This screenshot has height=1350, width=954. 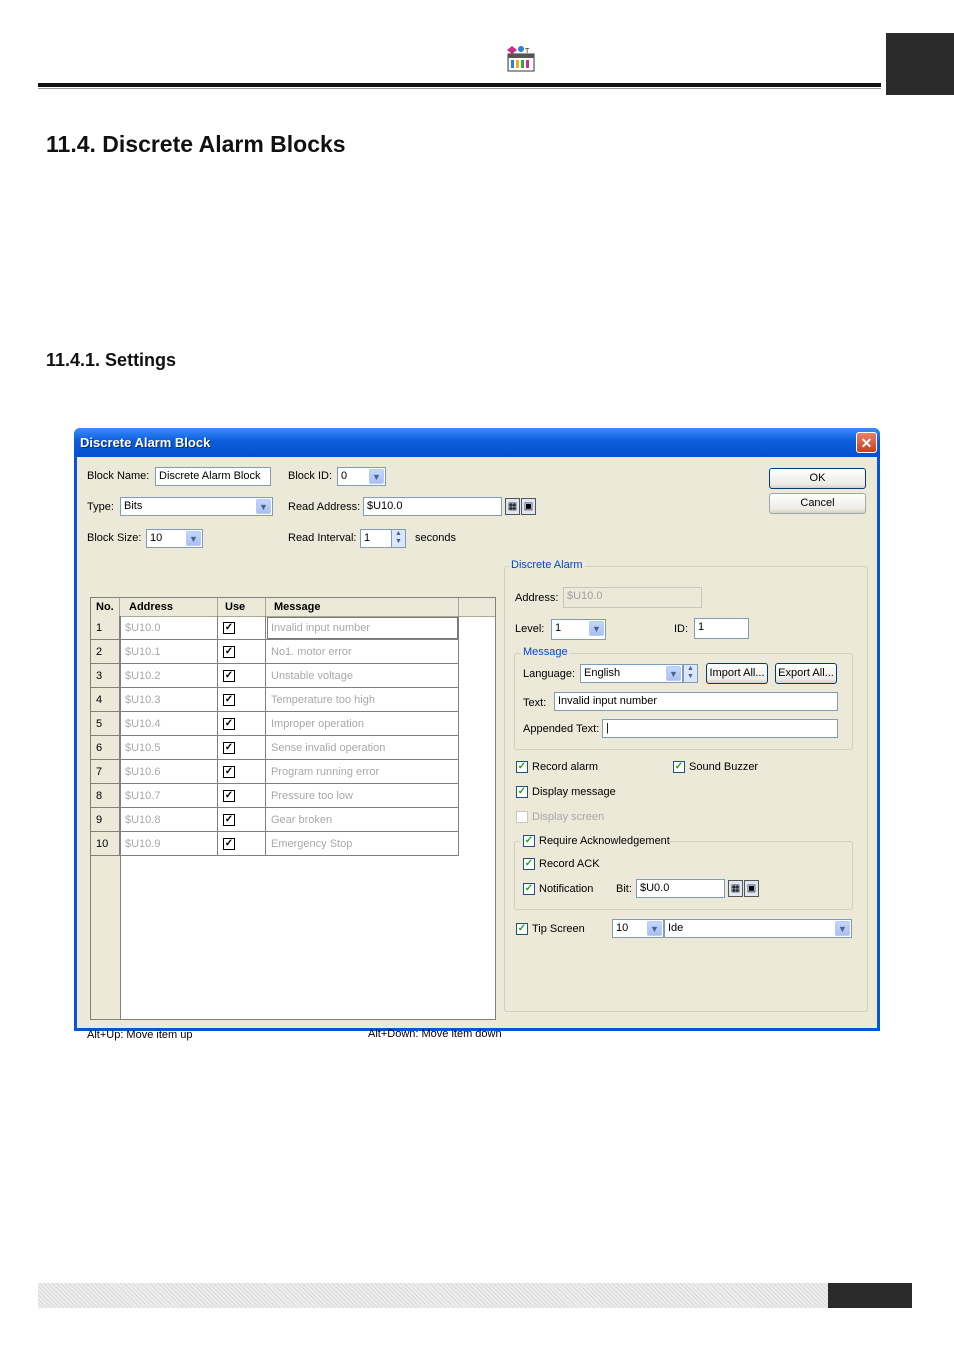 I want to click on block-size-select: 10 ▼, so click(x=174, y=538).